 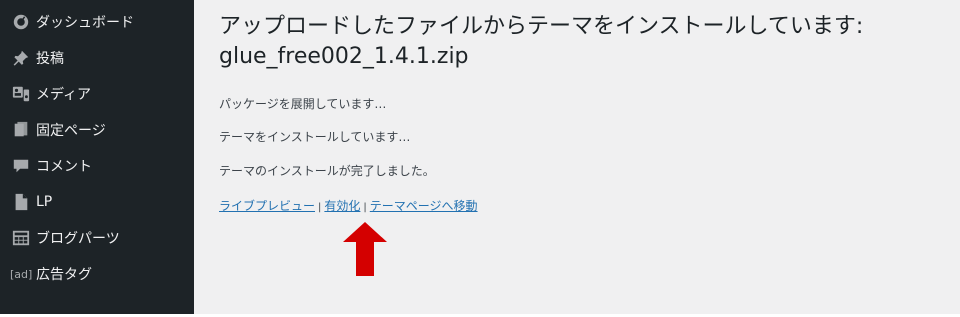 I want to click on red-arrow-annotation, so click(x=365, y=249).